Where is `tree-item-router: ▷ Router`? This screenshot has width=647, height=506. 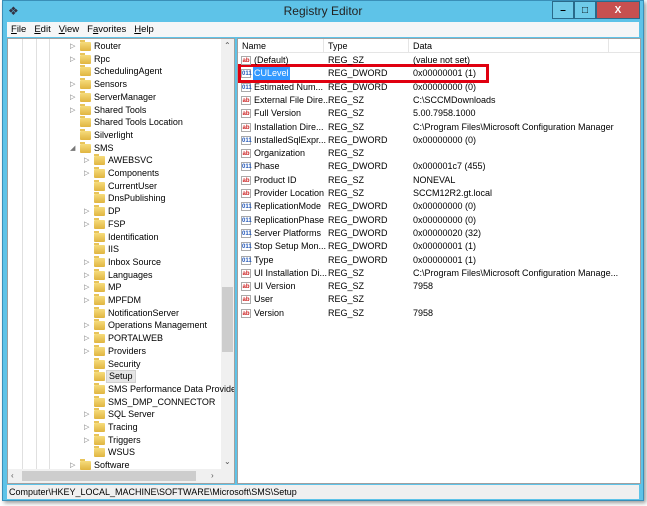
tree-item-router: ▷ Router is located at coordinates (115, 46).